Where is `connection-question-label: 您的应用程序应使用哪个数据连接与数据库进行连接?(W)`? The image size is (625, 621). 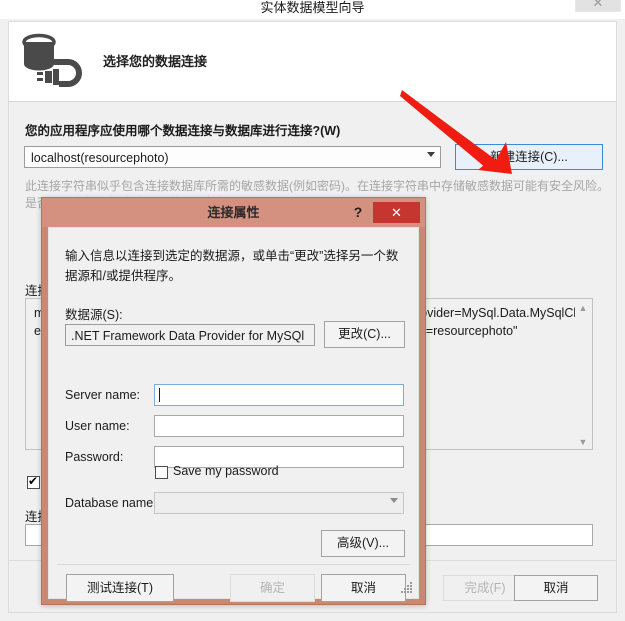
connection-question-label: 您的应用程序应使用哪个数据连接与数据库进行连接?(W) is located at coordinates (183, 131).